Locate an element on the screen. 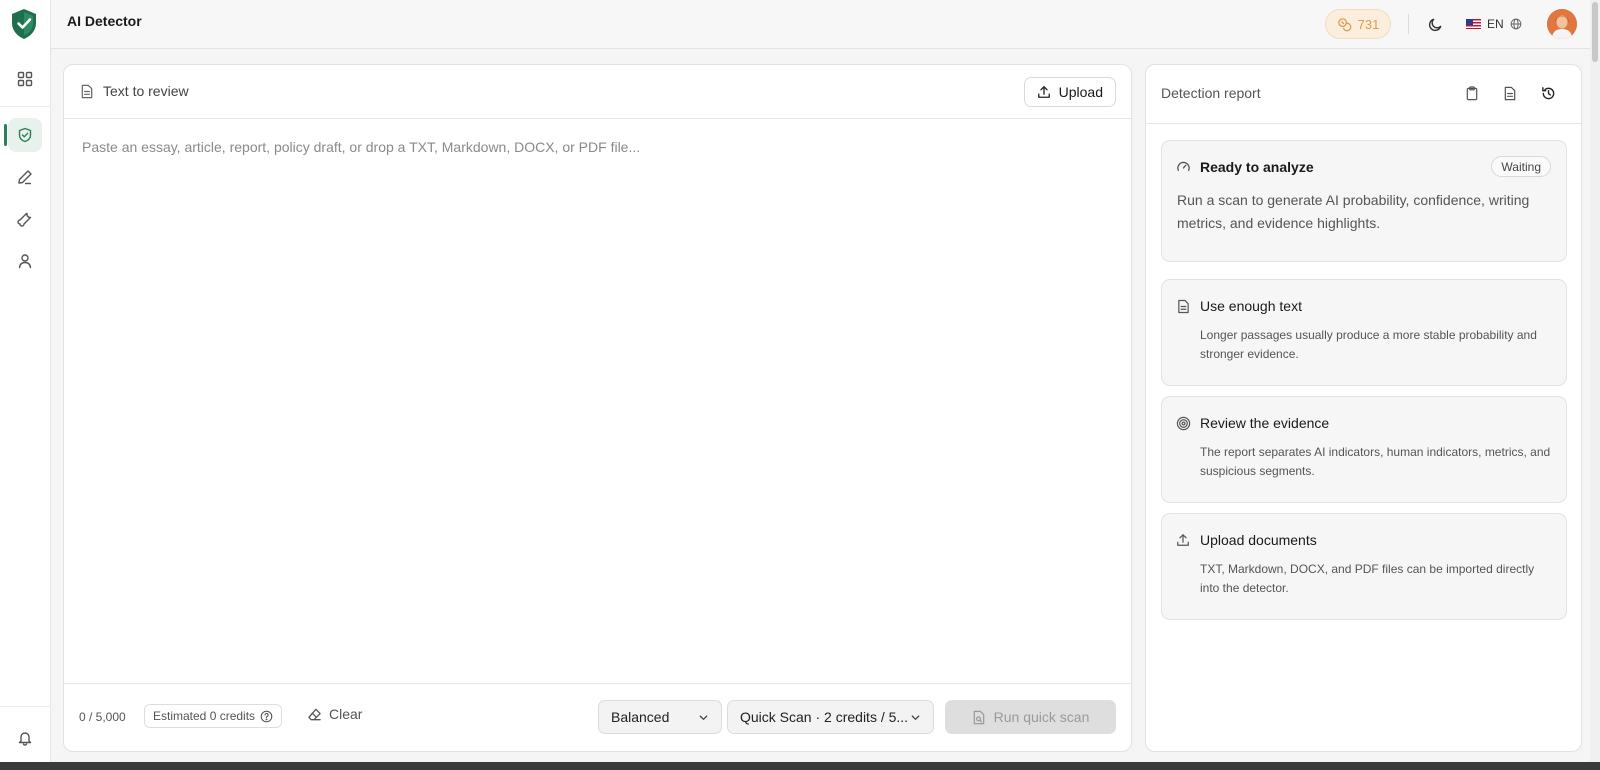 The image size is (1600, 770). moon-icon is located at coordinates (1434, 24).